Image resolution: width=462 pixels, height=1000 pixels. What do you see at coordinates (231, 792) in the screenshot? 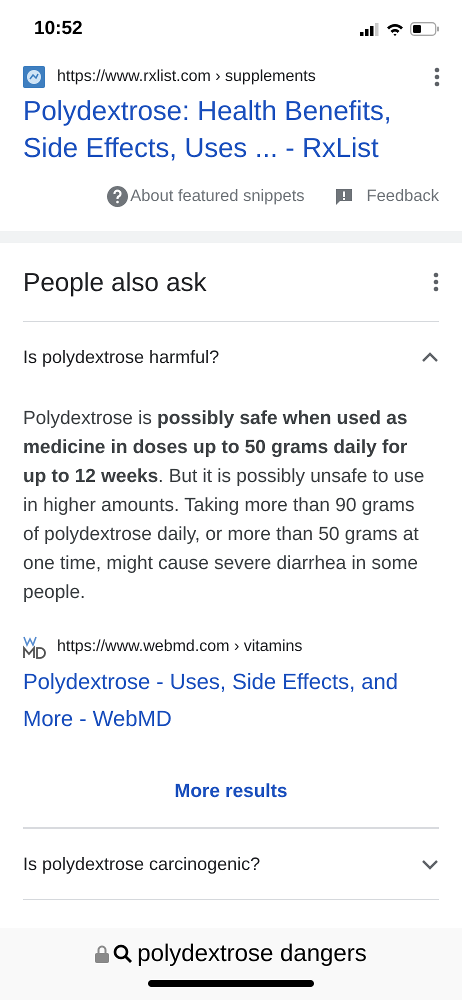
I see `more-results-link: More results` at bounding box center [231, 792].